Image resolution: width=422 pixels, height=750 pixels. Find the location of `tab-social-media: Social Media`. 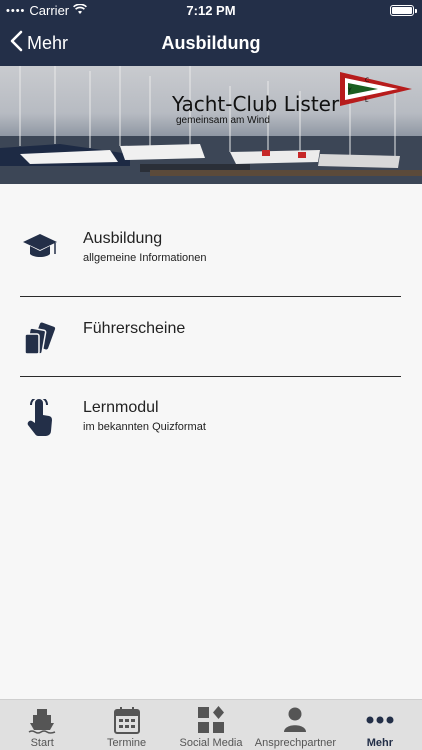

tab-social-media: Social Media is located at coordinates (211, 725).